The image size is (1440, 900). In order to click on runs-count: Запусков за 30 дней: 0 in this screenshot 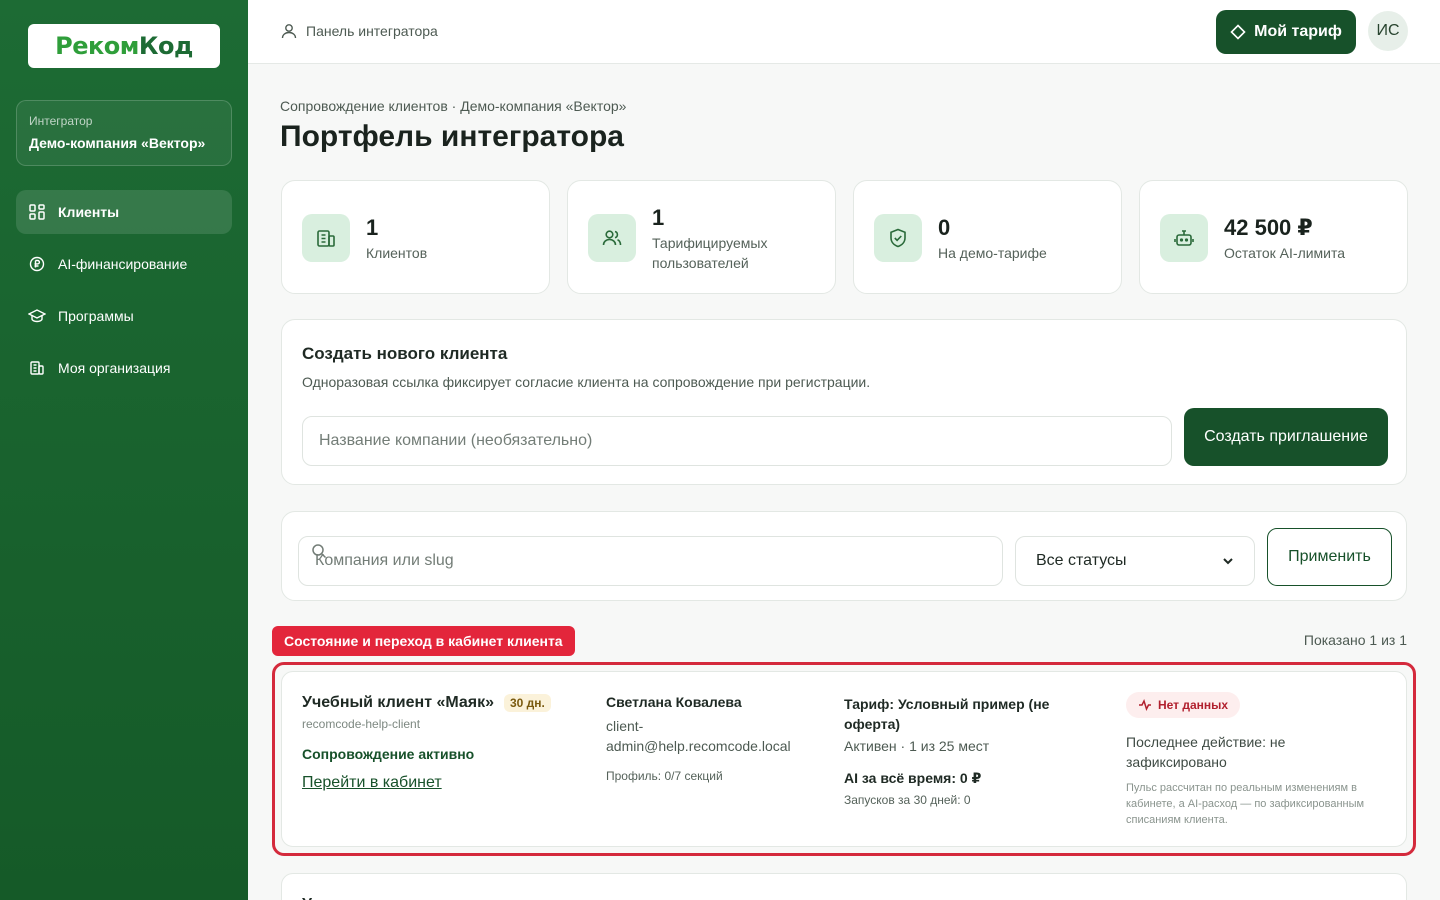, I will do `click(907, 800)`.